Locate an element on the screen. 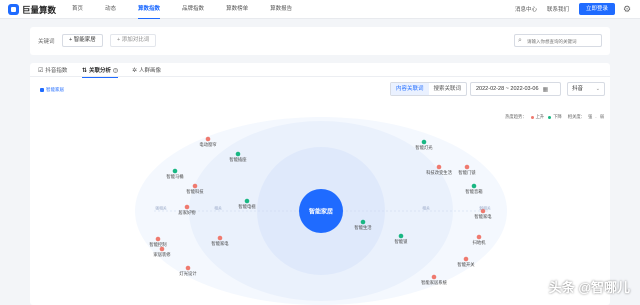  platform-select: 抖音 ⌄ is located at coordinates (586, 89).